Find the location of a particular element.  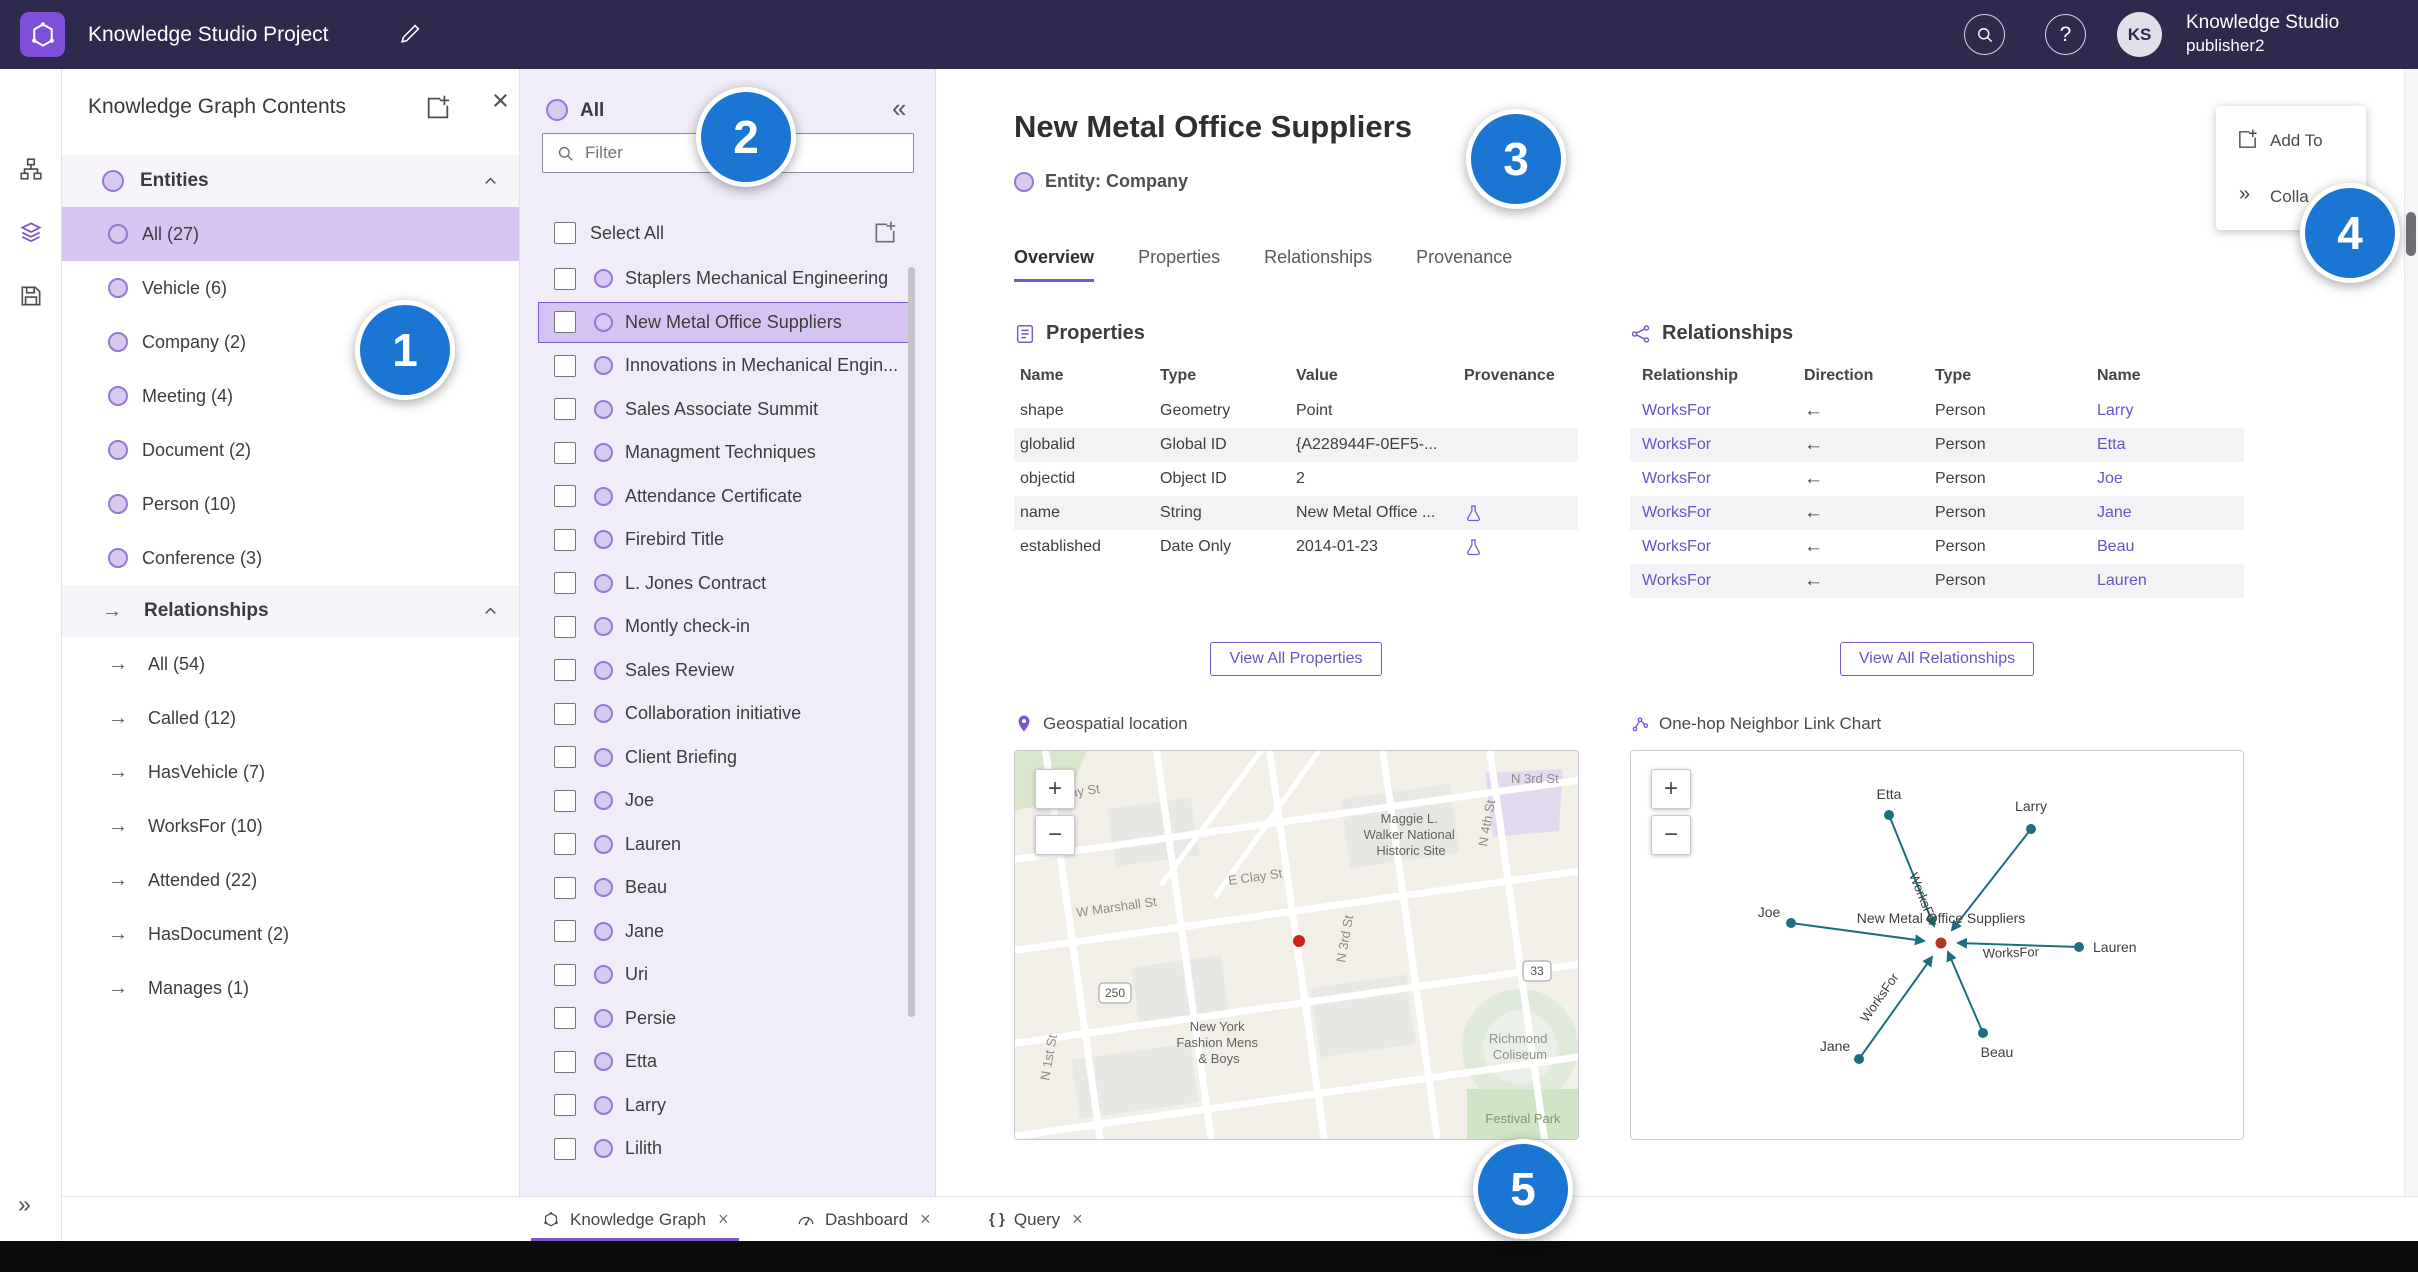

view-all-relationships-button: View All Relationships is located at coordinates (1937, 659).